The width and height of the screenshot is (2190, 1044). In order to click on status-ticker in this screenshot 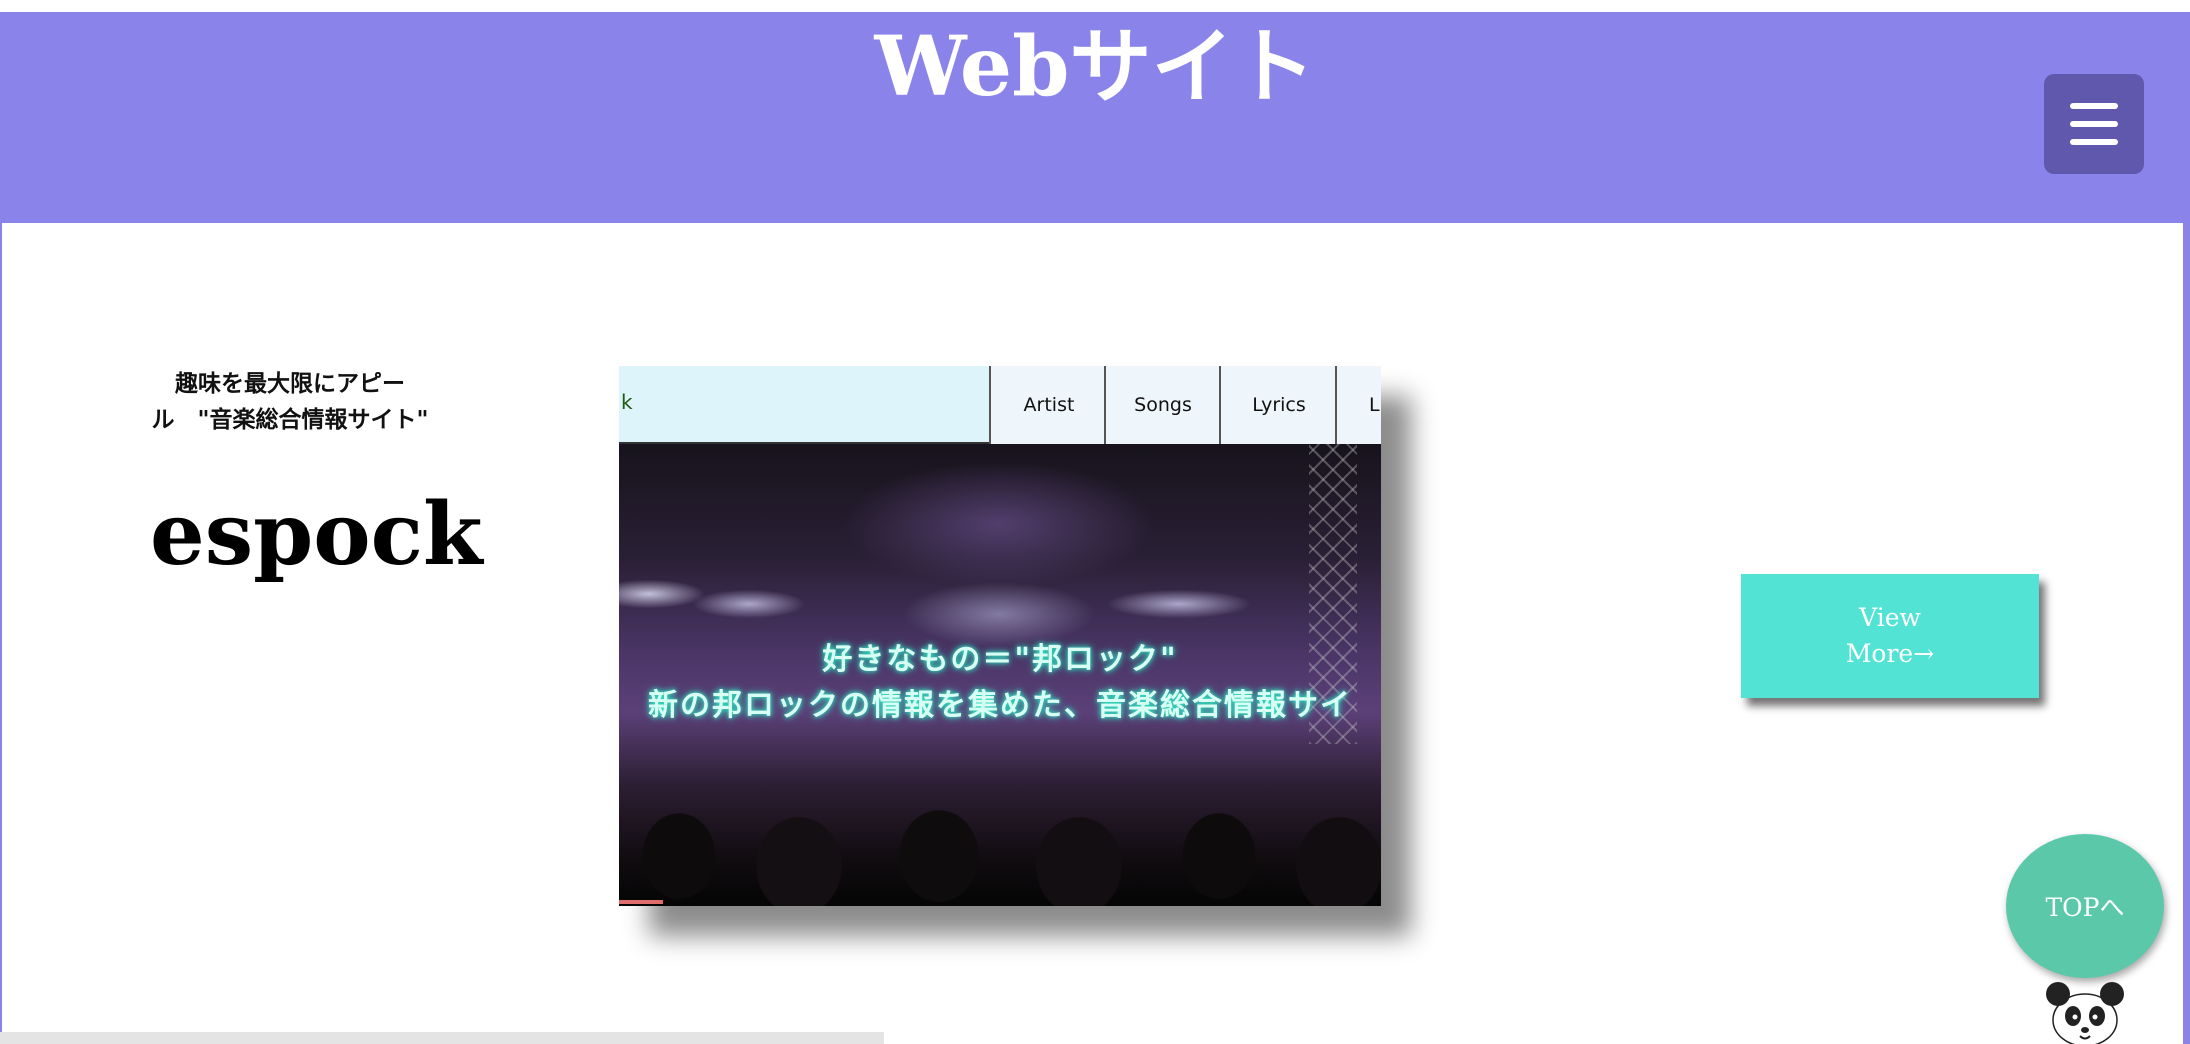, I will do `click(442, 1038)`.